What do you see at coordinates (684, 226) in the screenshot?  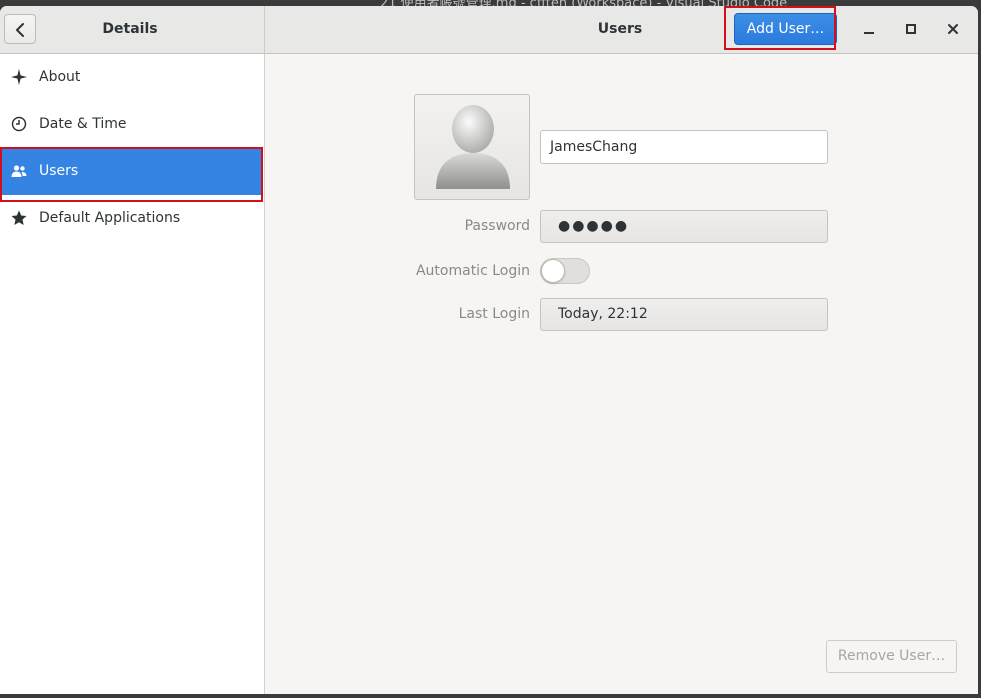 I see `password-button: ●●●●●` at bounding box center [684, 226].